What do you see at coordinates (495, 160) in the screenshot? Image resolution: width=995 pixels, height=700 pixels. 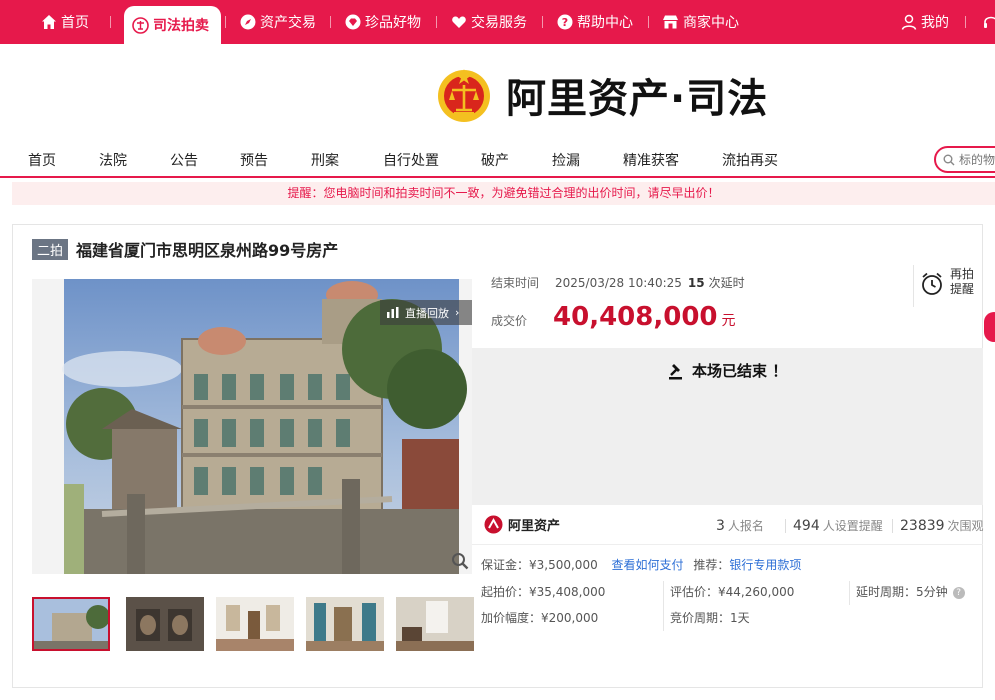 I see `nav-item-bankruptcy: 破产` at bounding box center [495, 160].